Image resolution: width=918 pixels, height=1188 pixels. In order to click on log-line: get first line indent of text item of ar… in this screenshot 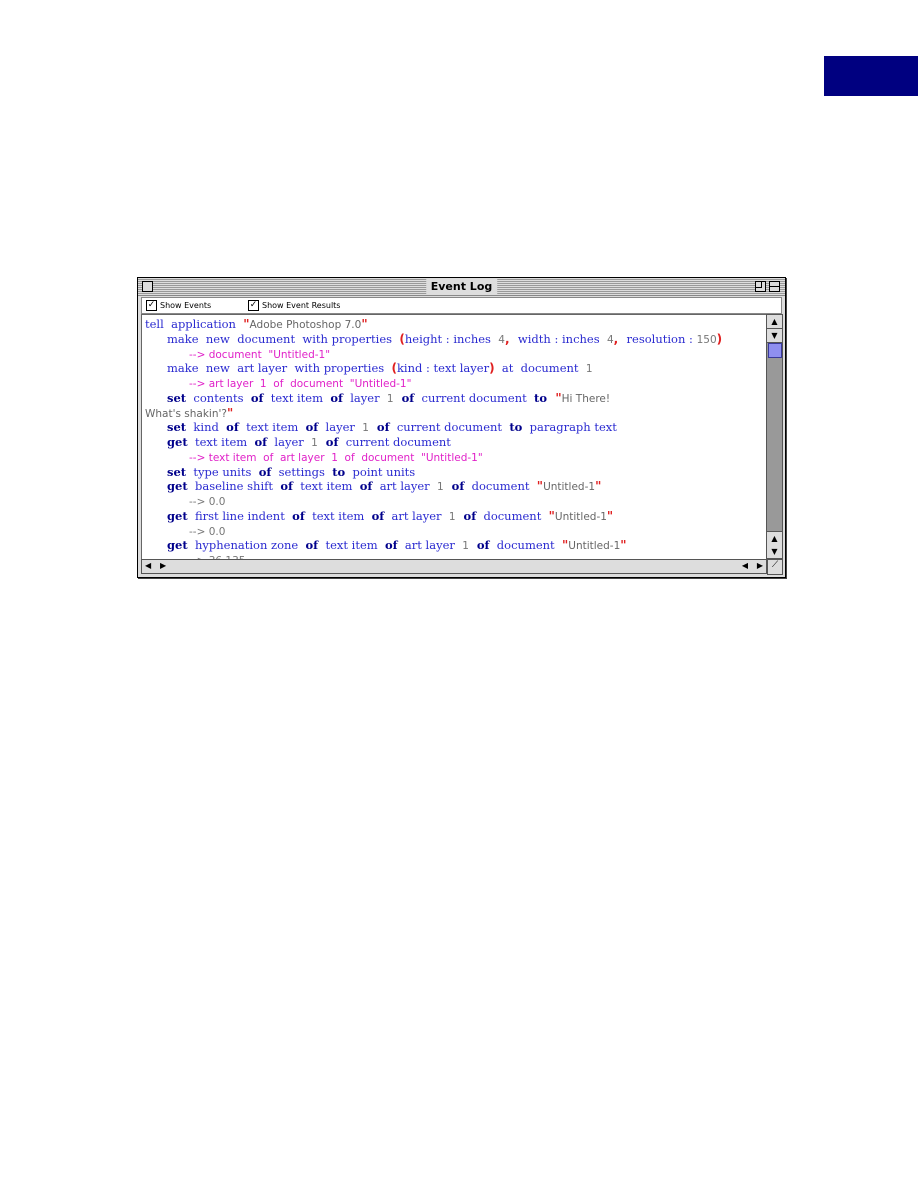, I will do `click(390, 516)`.